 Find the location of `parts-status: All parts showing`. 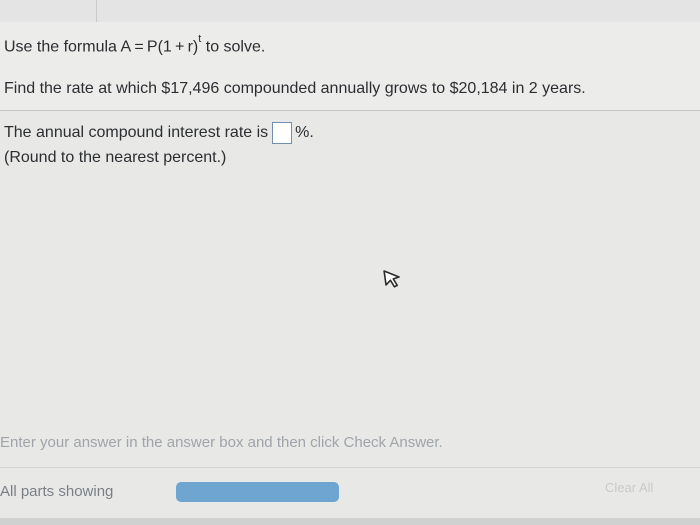

parts-status: All parts showing is located at coordinates (57, 491).